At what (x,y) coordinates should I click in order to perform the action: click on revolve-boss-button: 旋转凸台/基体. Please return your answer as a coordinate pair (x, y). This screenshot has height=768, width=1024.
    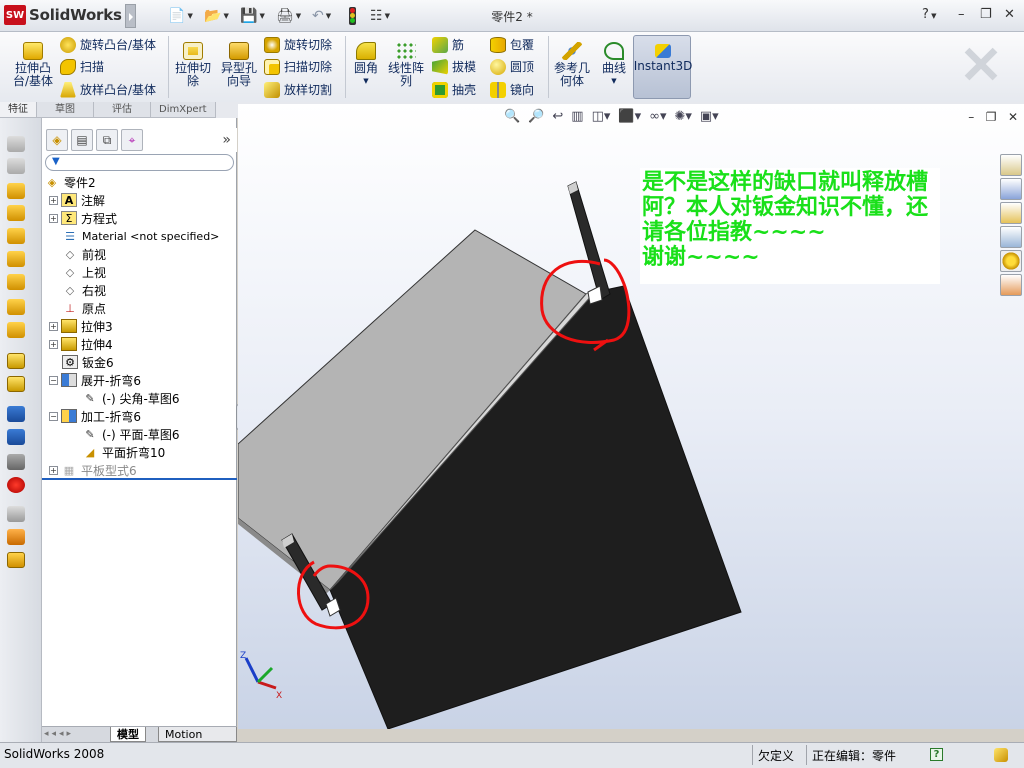
    Looking at the image, I should click on (108, 44).